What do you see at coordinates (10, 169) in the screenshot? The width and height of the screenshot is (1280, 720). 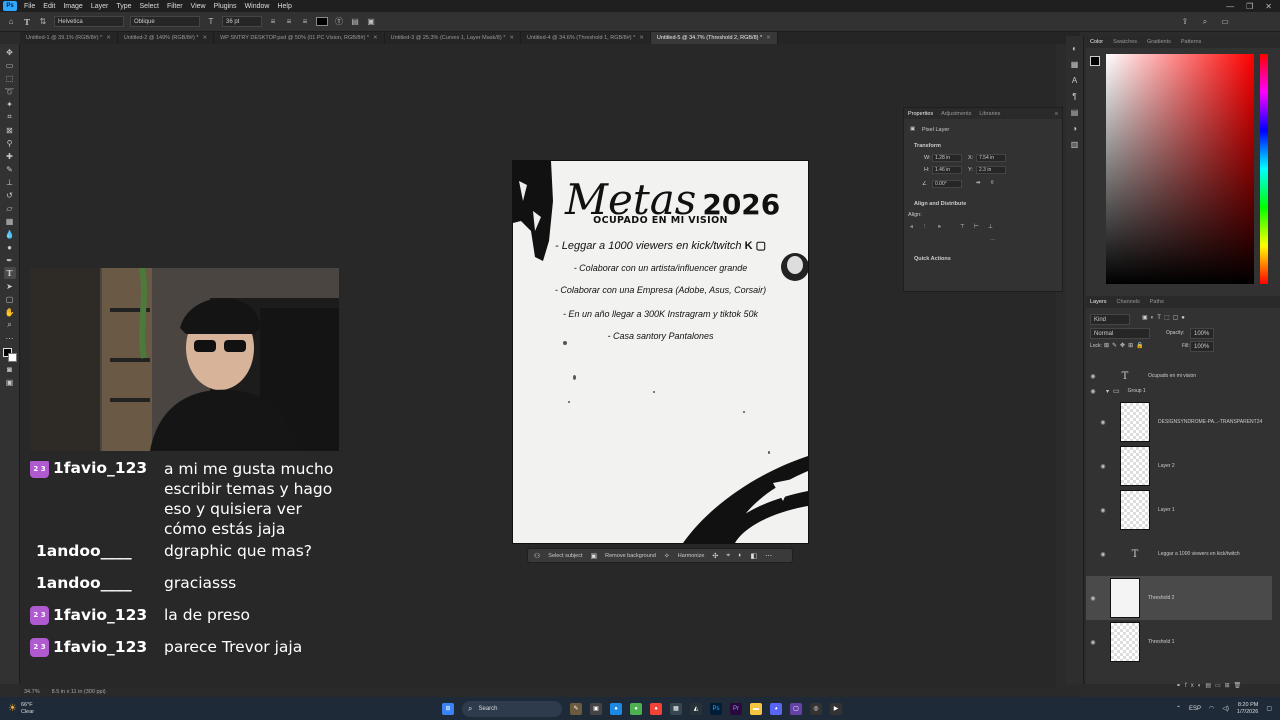 I see `brush-tool-icon: ✎` at bounding box center [10, 169].